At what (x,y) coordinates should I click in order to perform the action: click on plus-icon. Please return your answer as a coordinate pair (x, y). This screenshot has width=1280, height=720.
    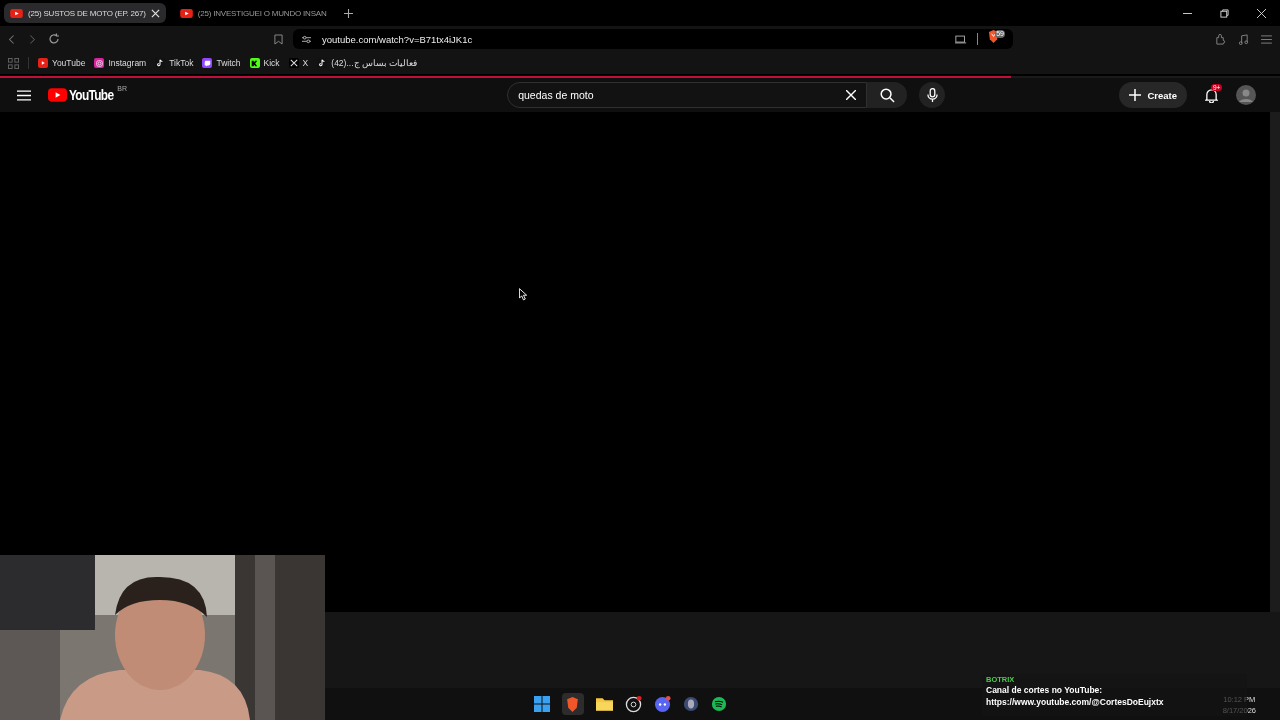
    Looking at the image, I should click on (1135, 95).